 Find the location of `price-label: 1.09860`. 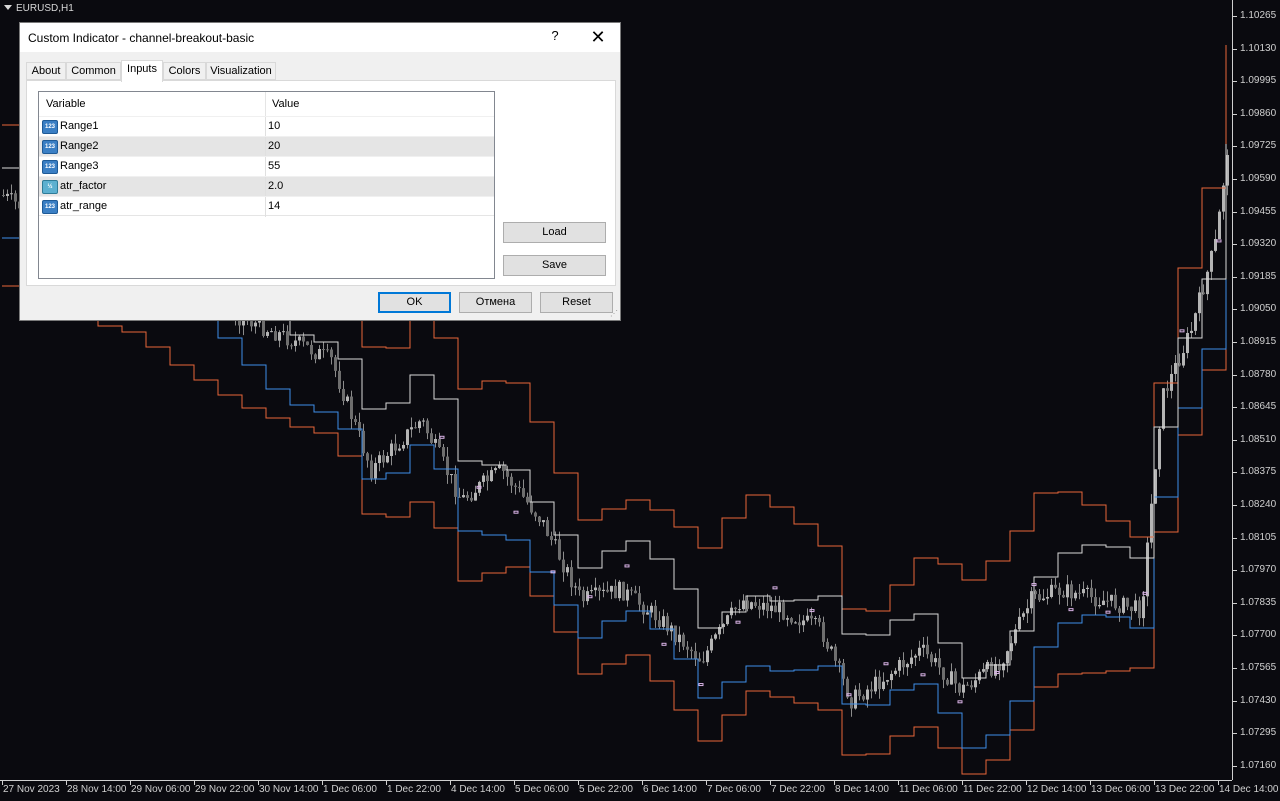

price-label: 1.09860 is located at coordinates (1258, 113).